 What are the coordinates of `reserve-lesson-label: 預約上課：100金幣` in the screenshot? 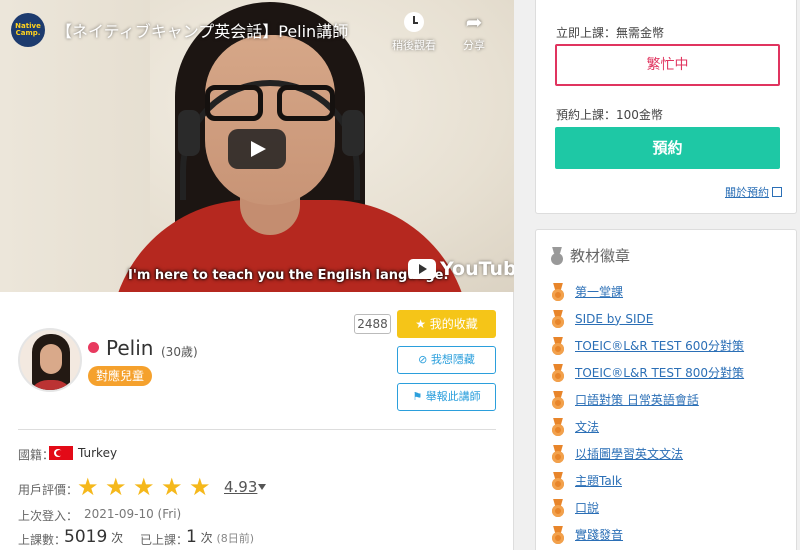 It's located at (609, 115).